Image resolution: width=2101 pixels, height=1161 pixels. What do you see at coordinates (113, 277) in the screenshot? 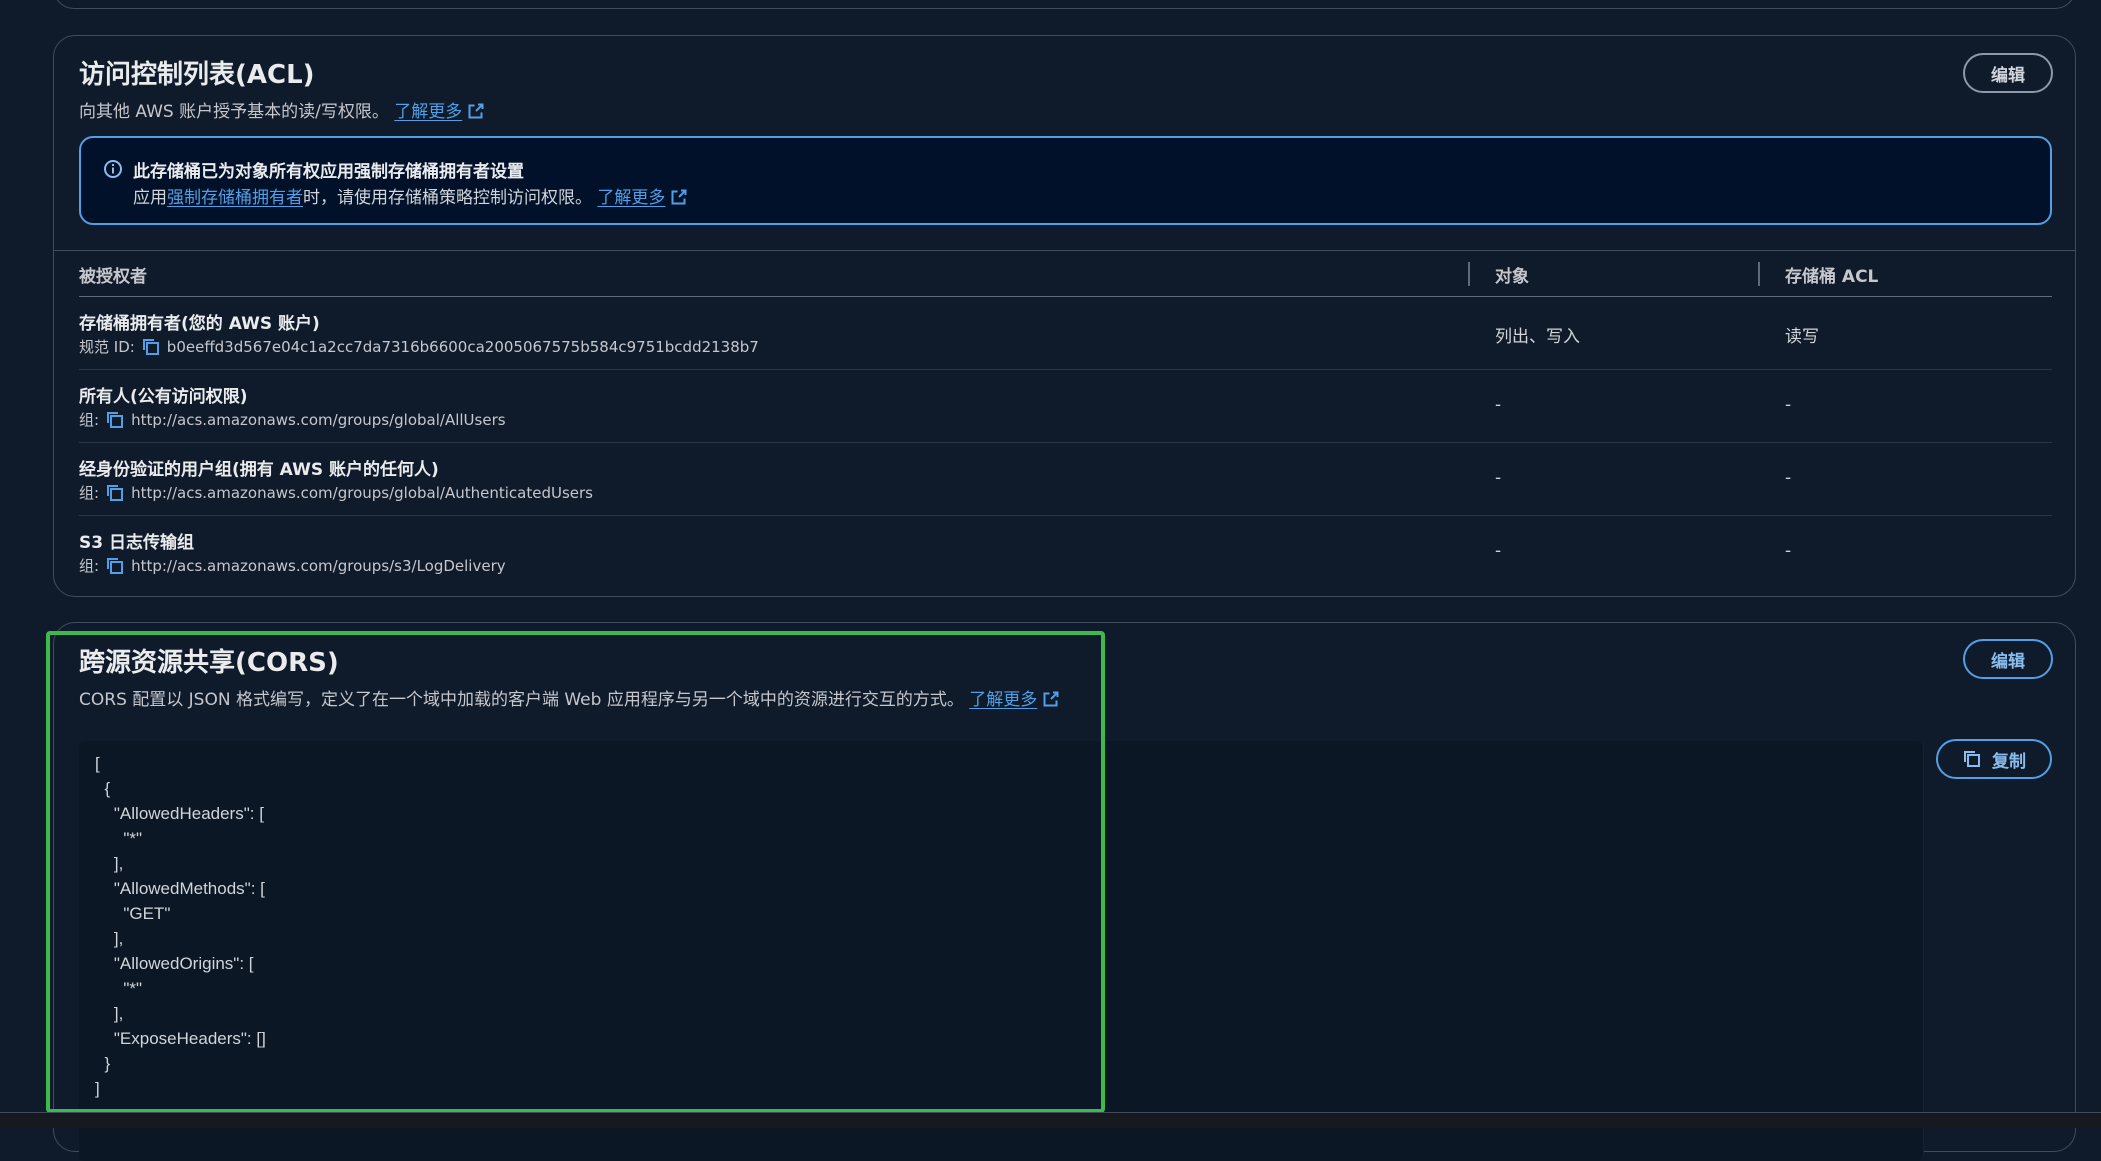
I see `column-header-grantee: 被授权者` at bounding box center [113, 277].